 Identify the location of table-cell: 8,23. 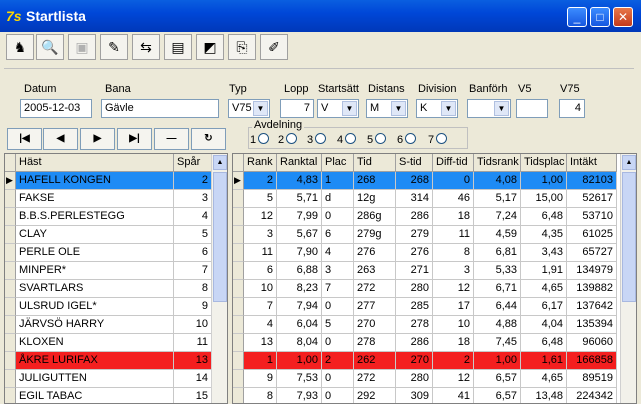
(299, 289).